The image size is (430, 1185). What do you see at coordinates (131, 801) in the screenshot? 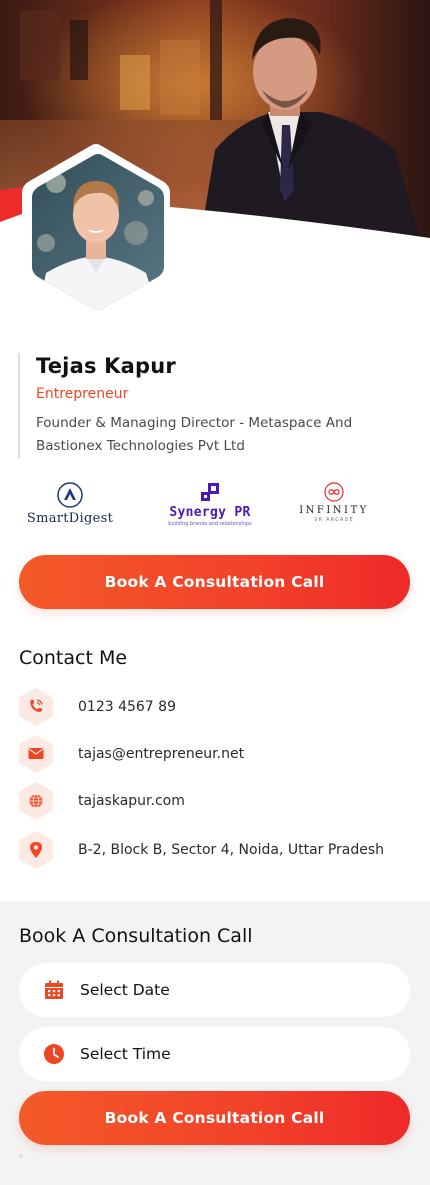
I see `website-value: tajaskapur.com` at bounding box center [131, 801].